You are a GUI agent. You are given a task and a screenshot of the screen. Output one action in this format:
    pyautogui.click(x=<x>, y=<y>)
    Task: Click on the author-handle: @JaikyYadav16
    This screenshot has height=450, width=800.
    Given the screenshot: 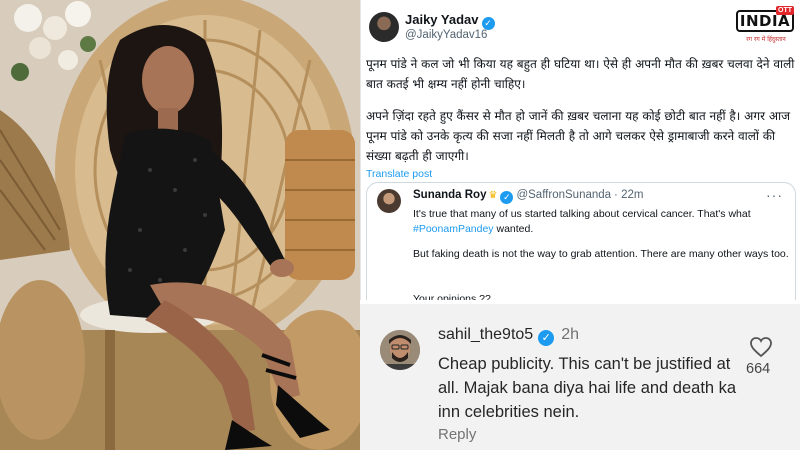 What is the action you would take?
    pyautogui.click(x=446, y=35)
    